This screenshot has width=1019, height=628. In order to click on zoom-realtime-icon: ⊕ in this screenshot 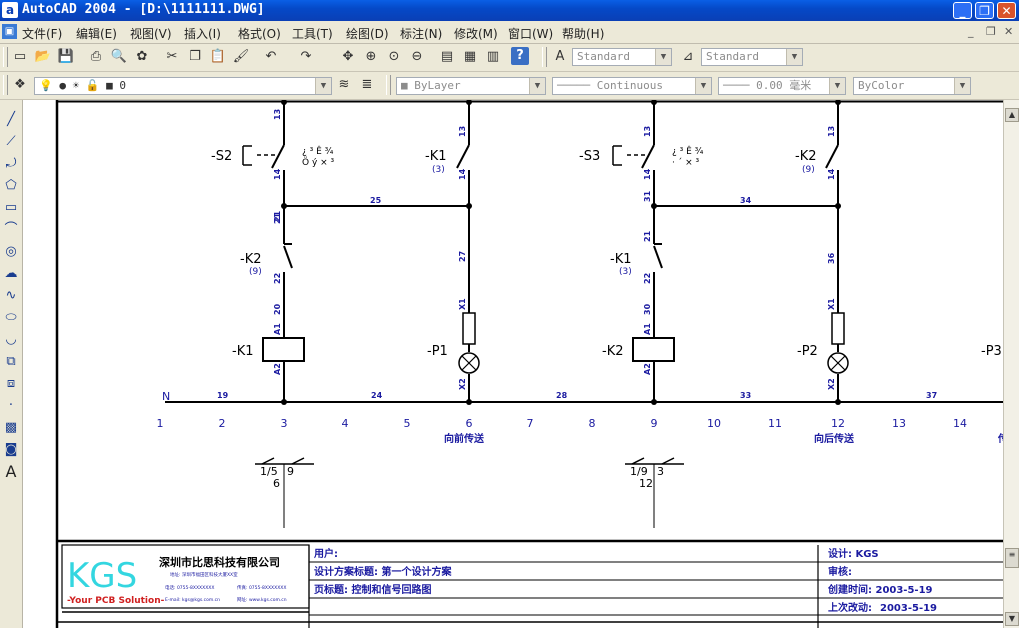, I will do `click(371, 57)`.